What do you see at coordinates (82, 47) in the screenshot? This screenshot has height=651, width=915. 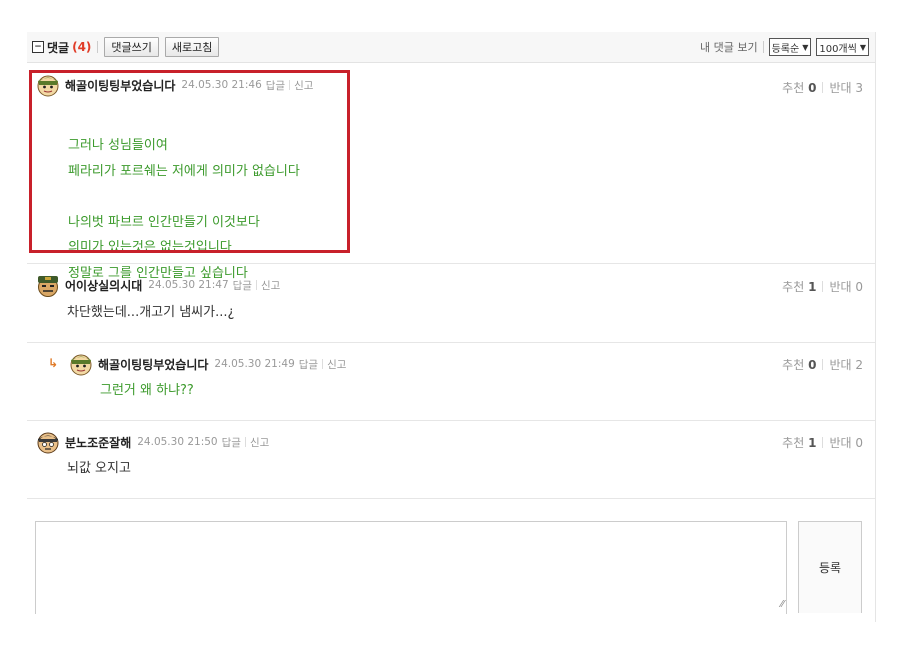 I see `comments-count: (4)` at bounding box center [82, 47].